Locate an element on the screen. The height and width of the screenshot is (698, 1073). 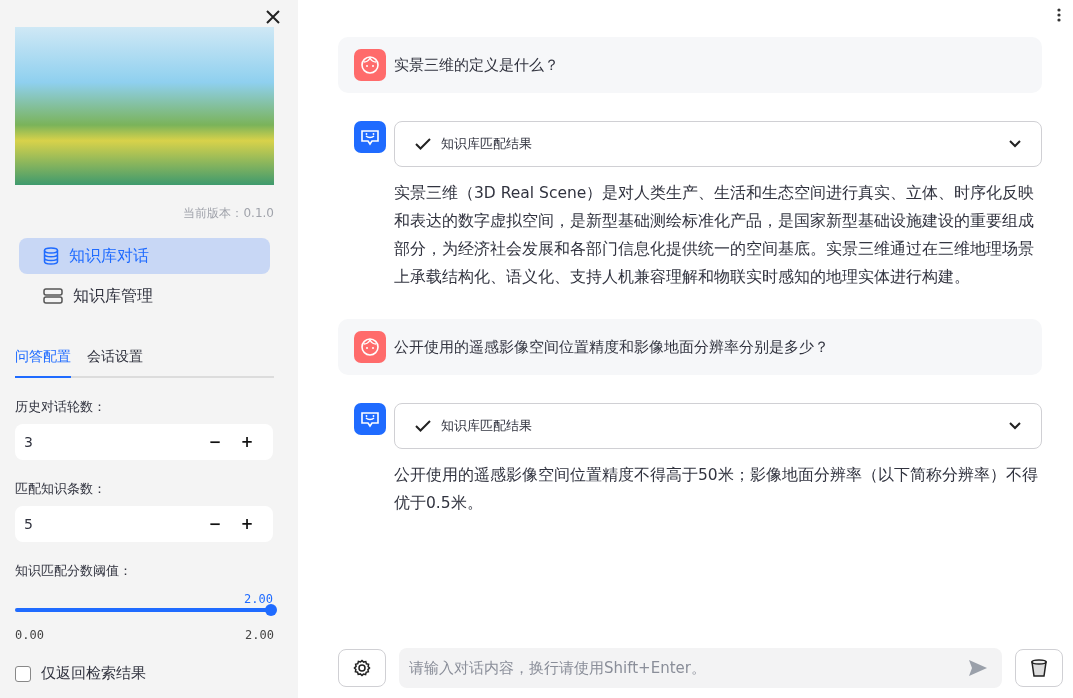
message-text: 实景三维的定义是什么？ is located at coordinates (476, 65).